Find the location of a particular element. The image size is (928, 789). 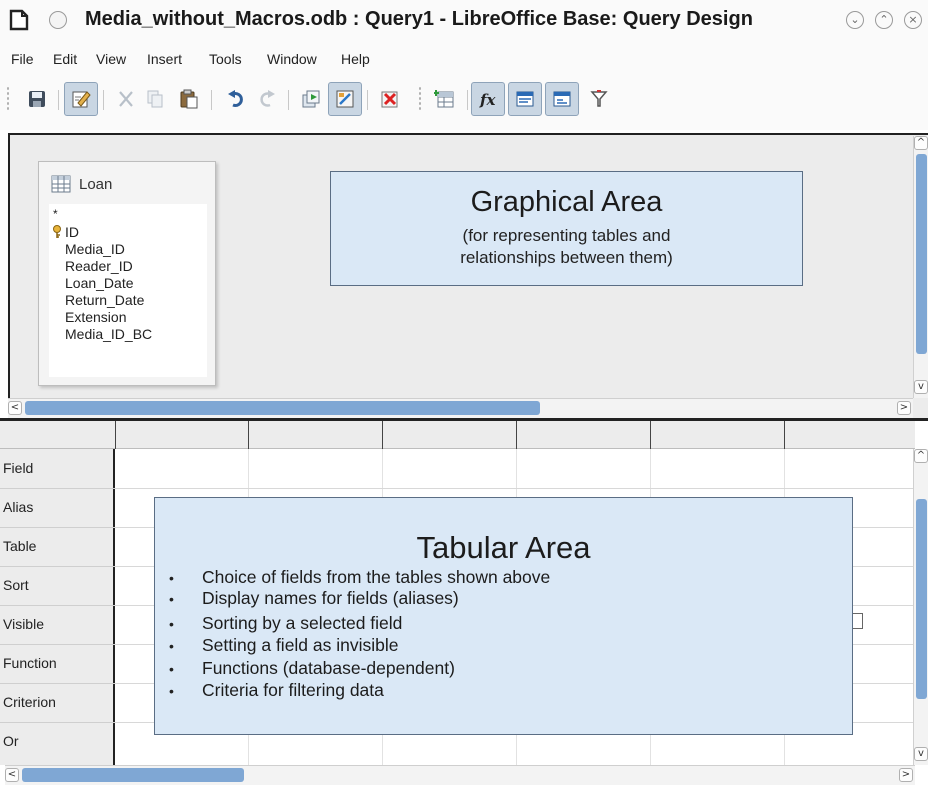

svg-text: fx is located at coordinates (487, 100).